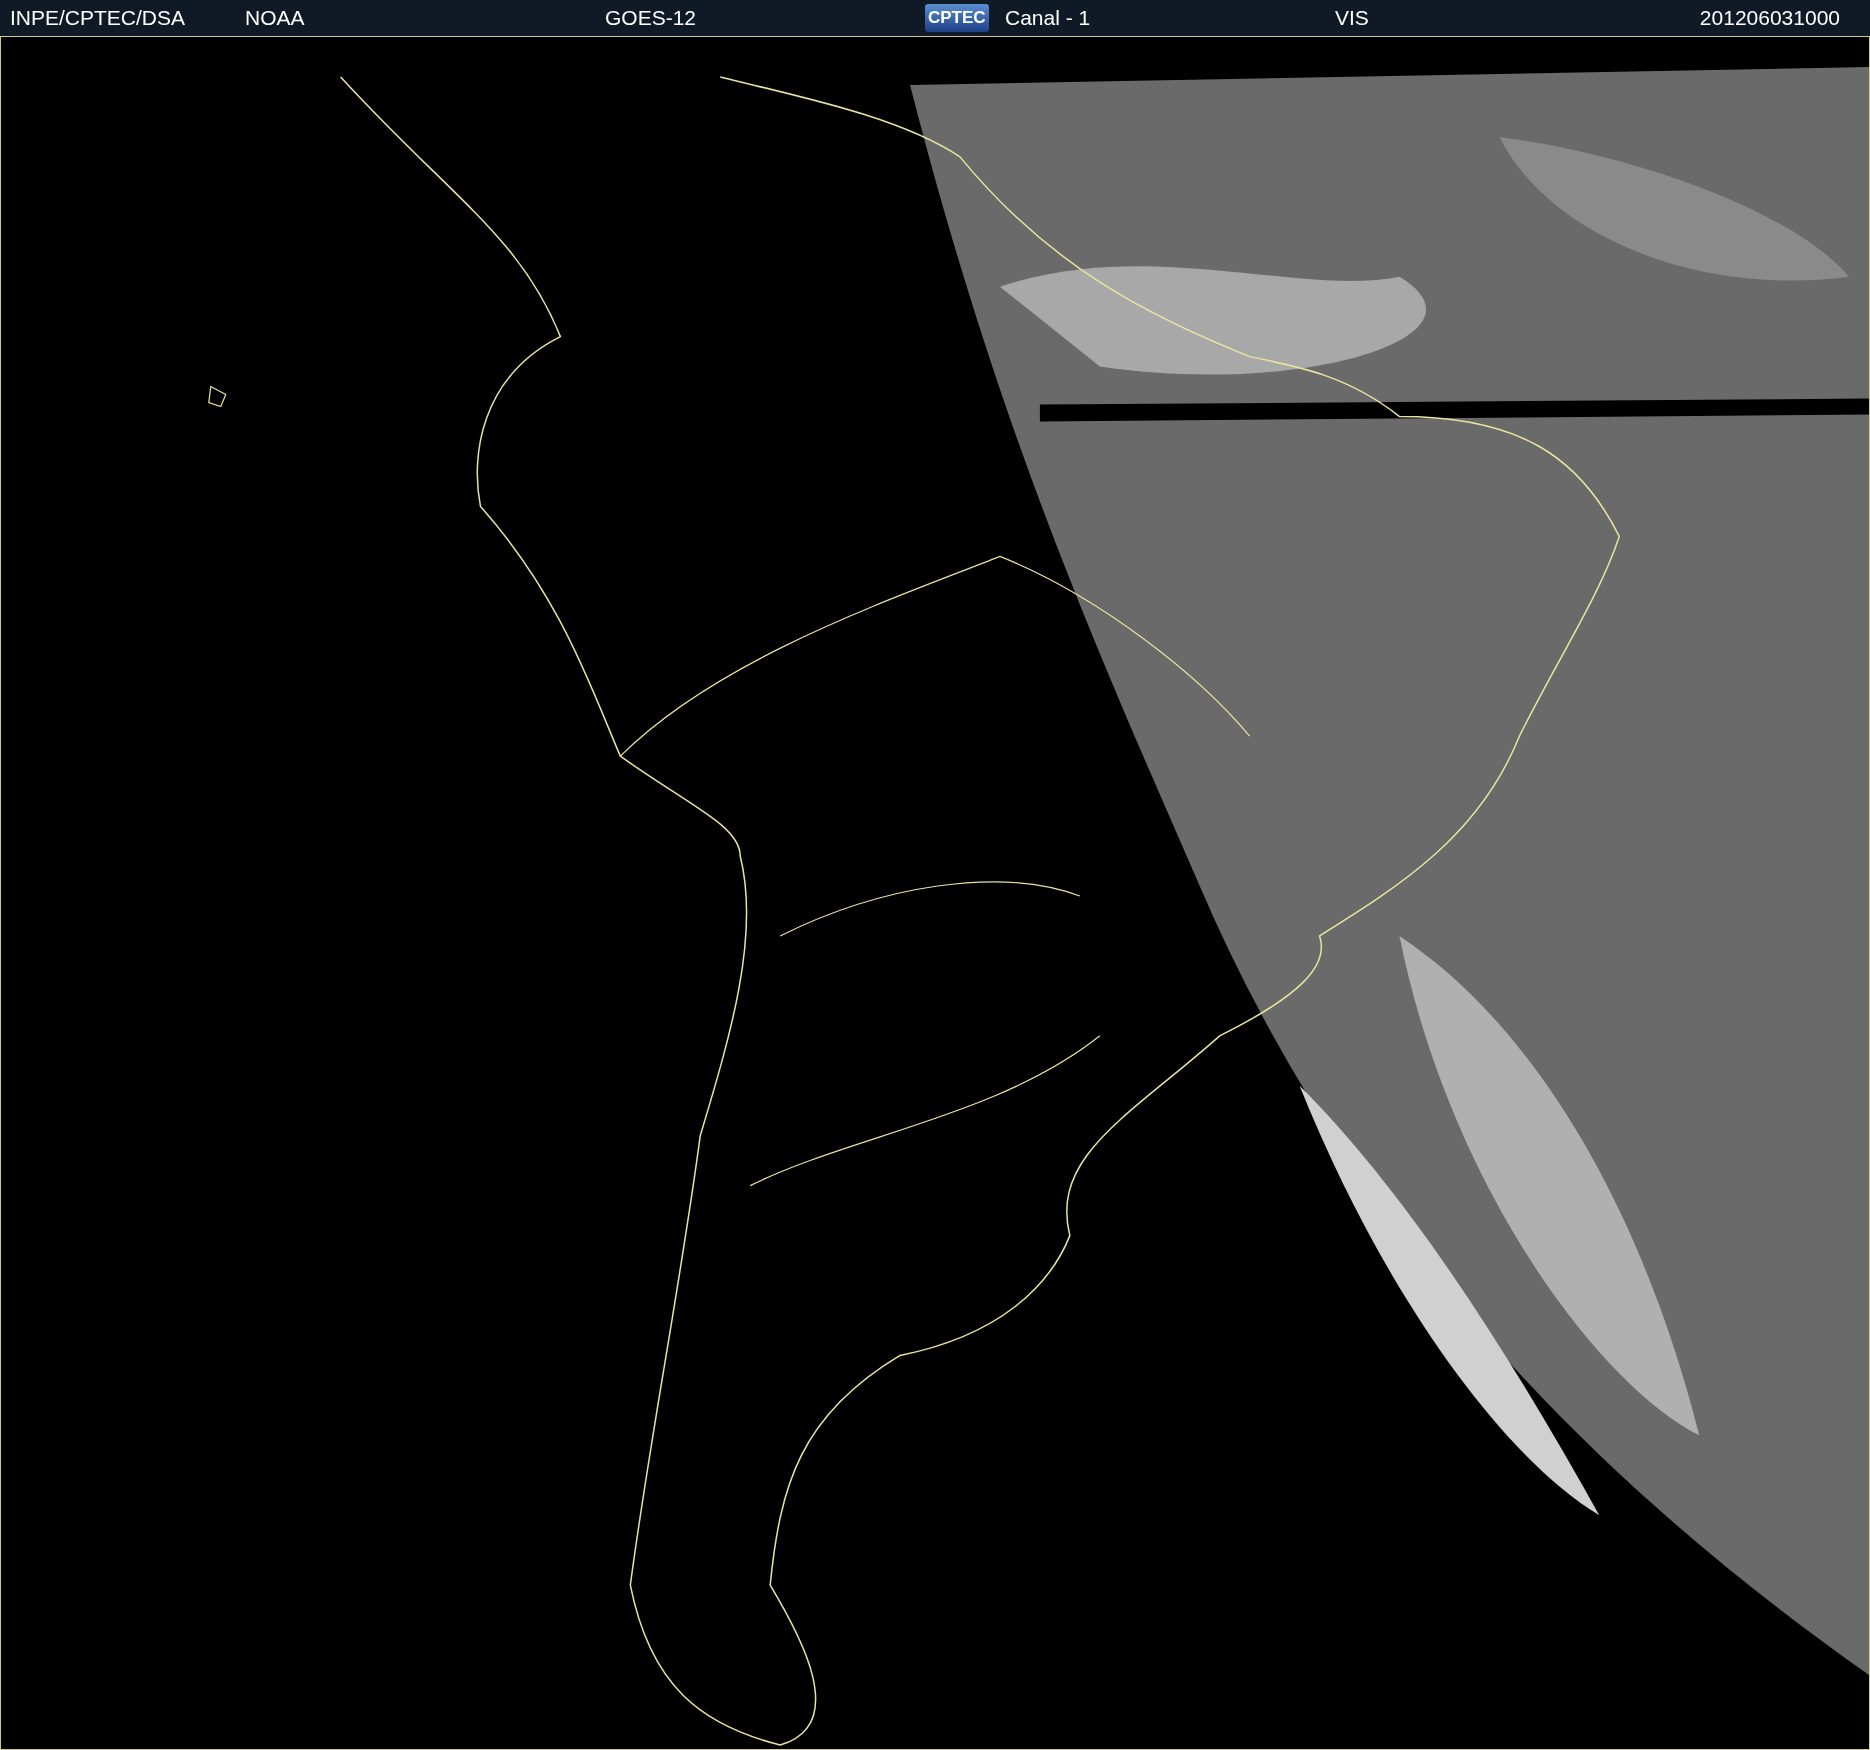 This screenshot has width=1870, height=1750. Describe the element at coordinates (1770, 18) in the screenshot. I see `timestamp-label: 201206031000` at that location.